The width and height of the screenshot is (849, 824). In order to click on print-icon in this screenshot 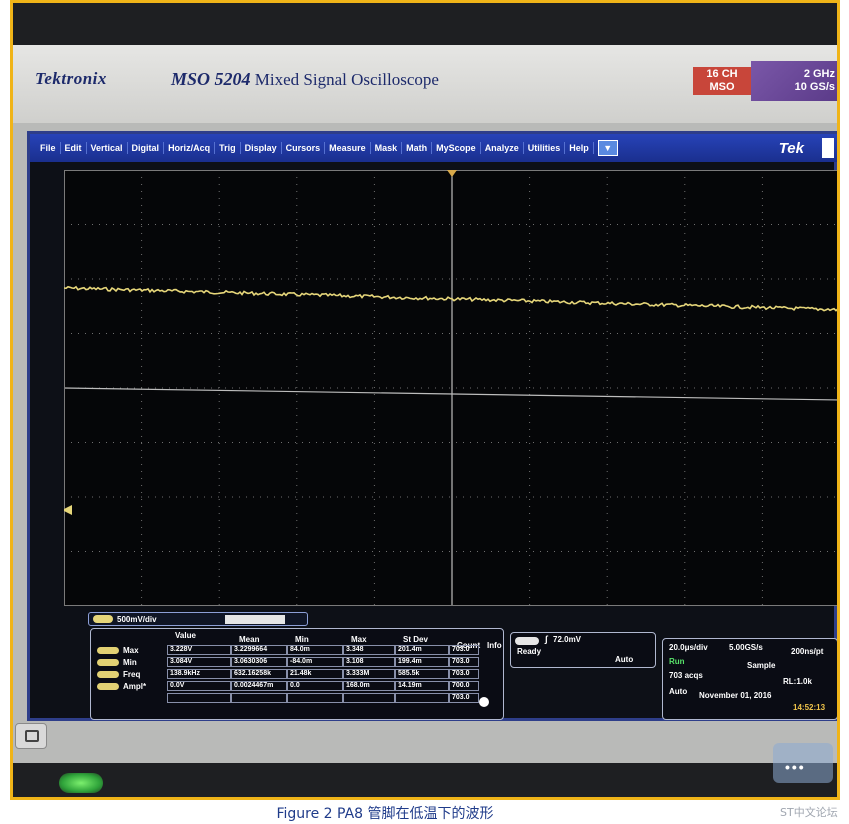, I will do `click(32, 736)`.